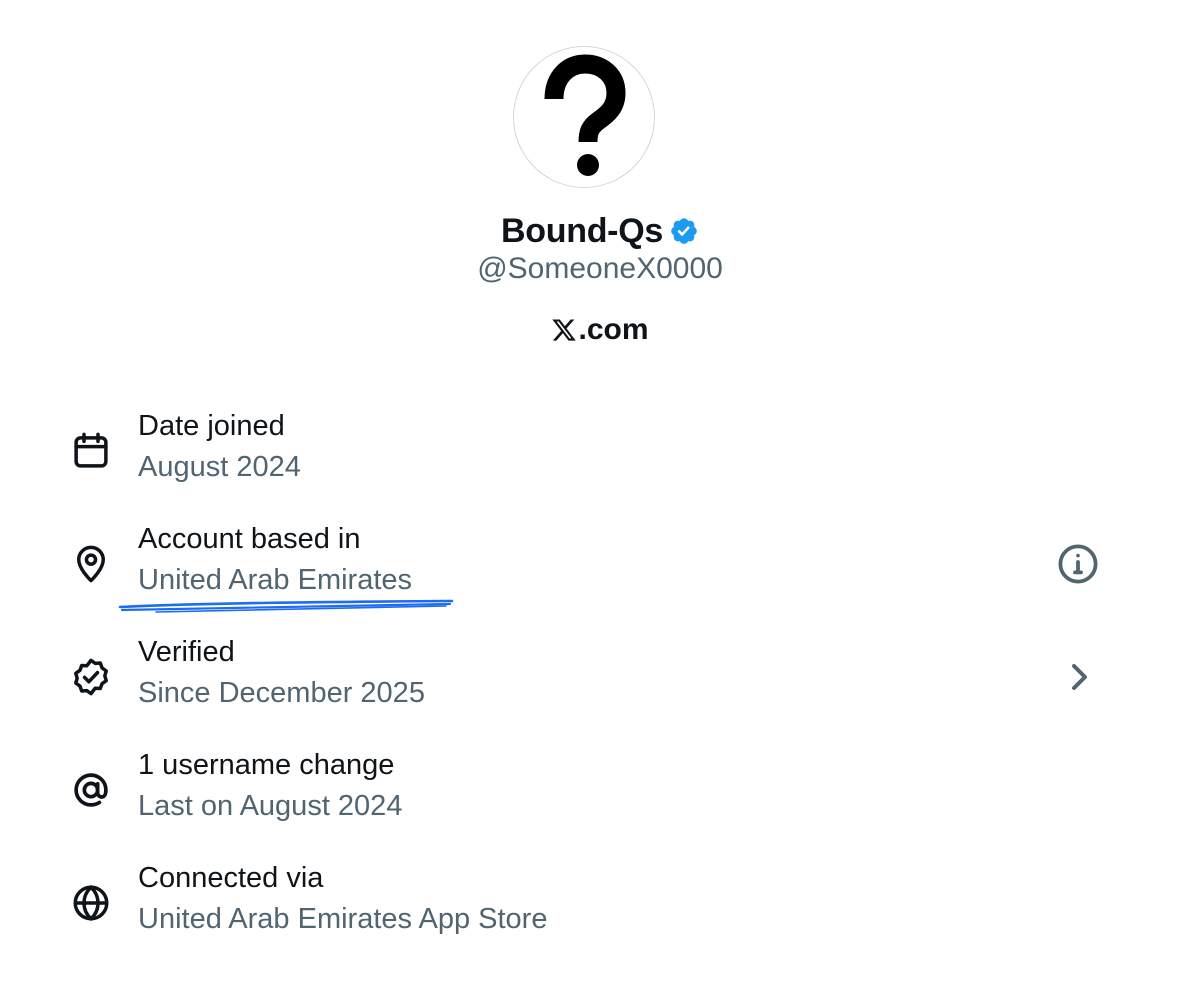  I want to click on question-mark-icon, so click(585, 115).